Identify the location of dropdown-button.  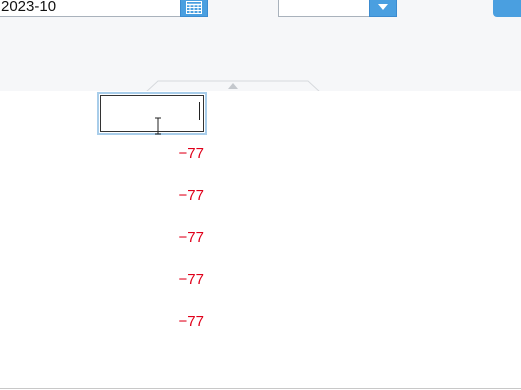
(383, 8).